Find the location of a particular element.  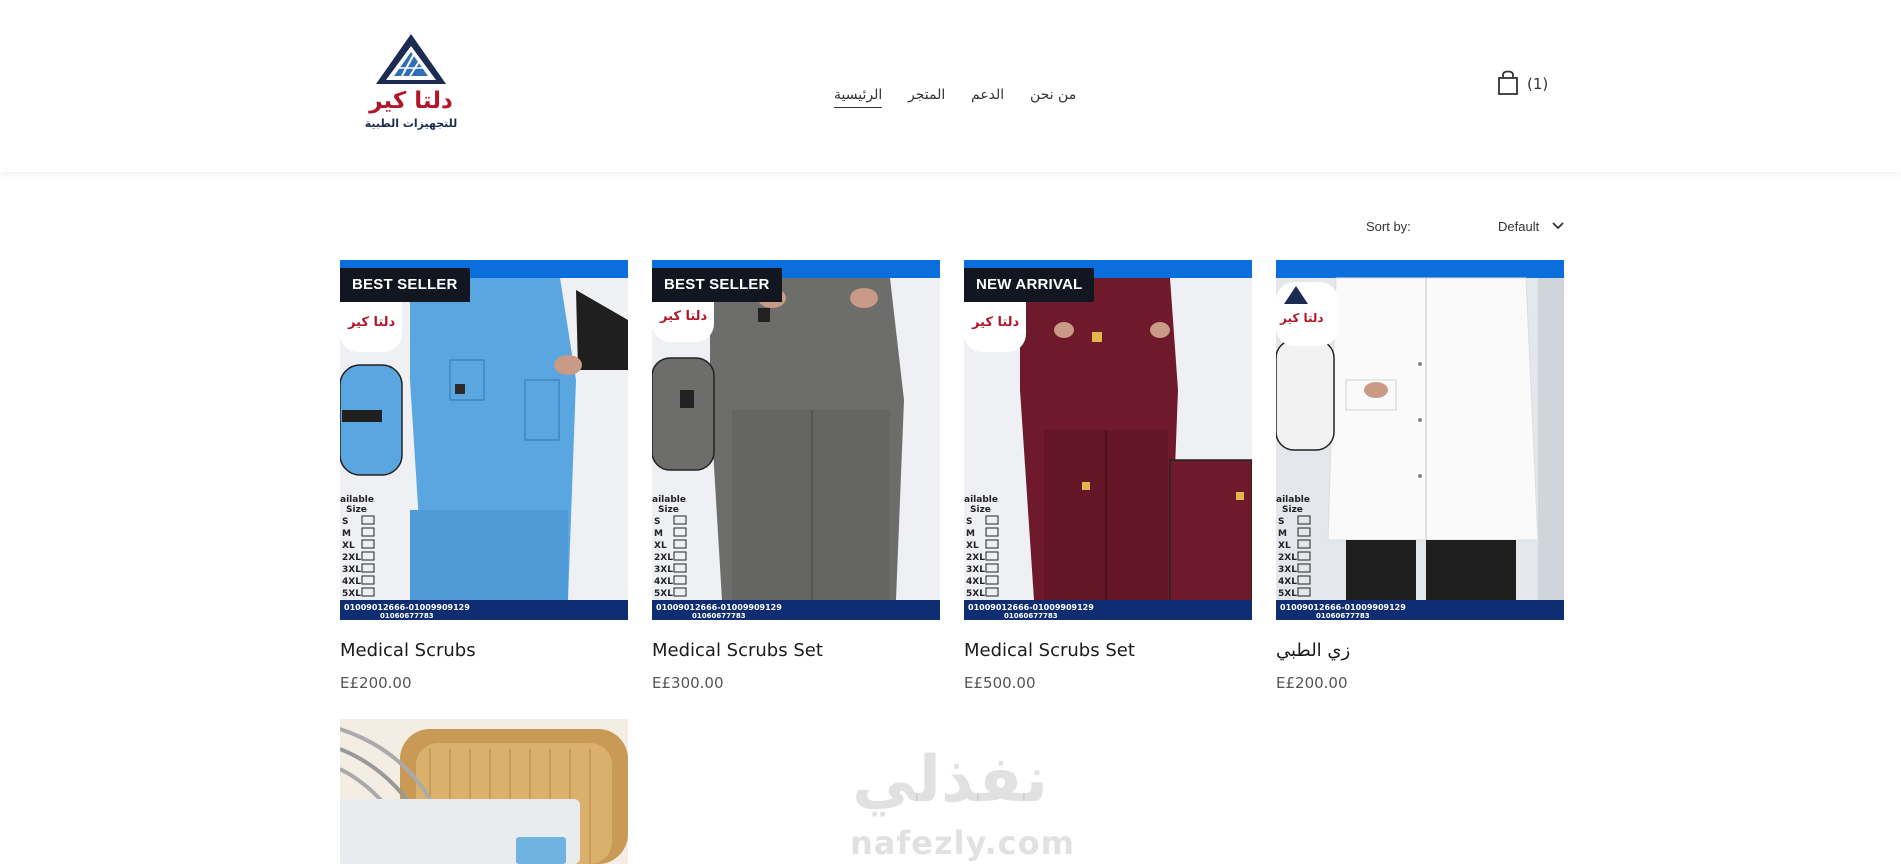

watermark-arabic: نفذلي is located at coordinates (950, 780).